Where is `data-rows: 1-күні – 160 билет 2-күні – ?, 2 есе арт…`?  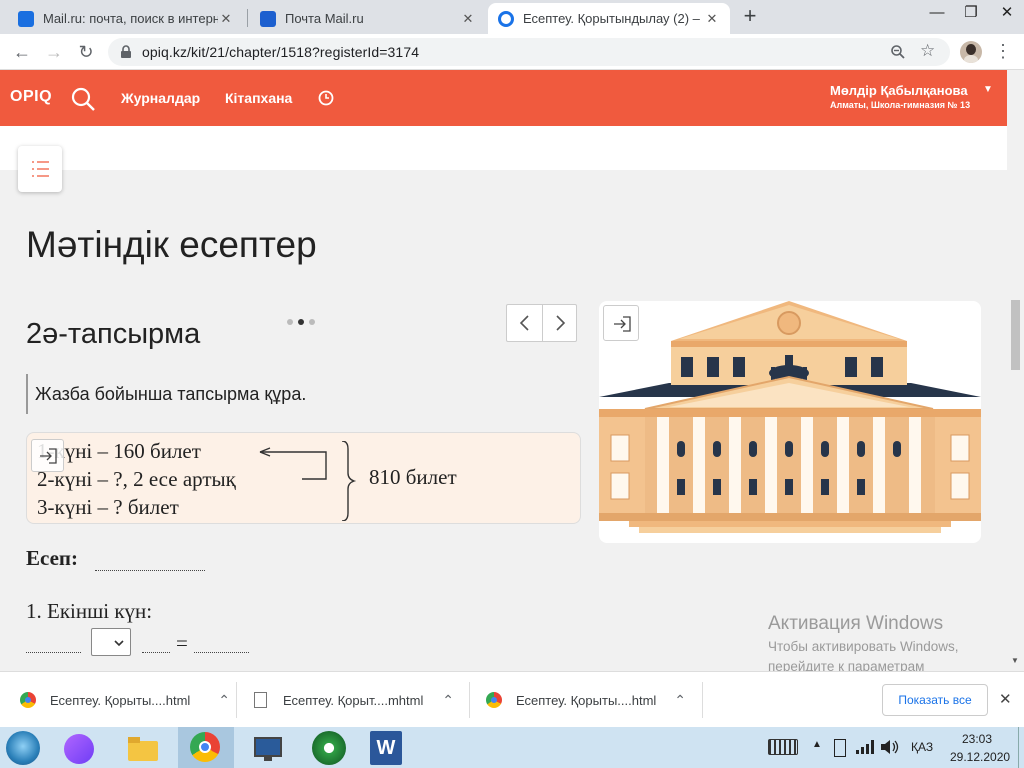 data-rows: 1-күні – 160 билет 2-күні – ?, 2 есе арт… is located at coordinates (136, 479).